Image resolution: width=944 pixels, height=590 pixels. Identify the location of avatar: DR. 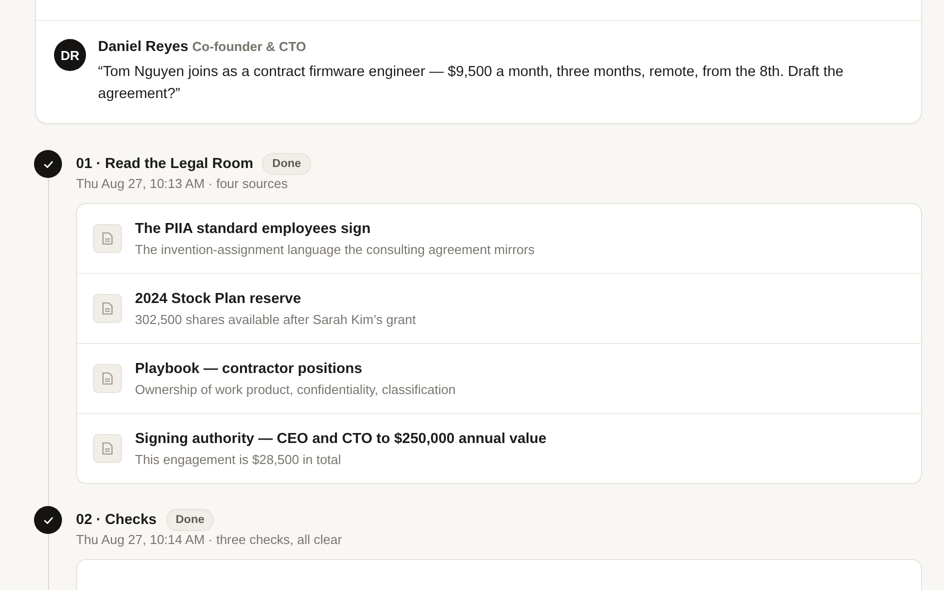
(70, 55).